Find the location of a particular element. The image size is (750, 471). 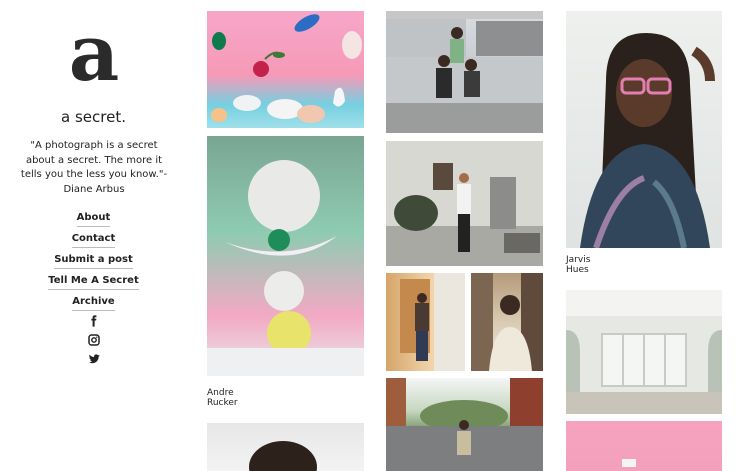

blog-title: a secret. is located at coordinates (93, 117).